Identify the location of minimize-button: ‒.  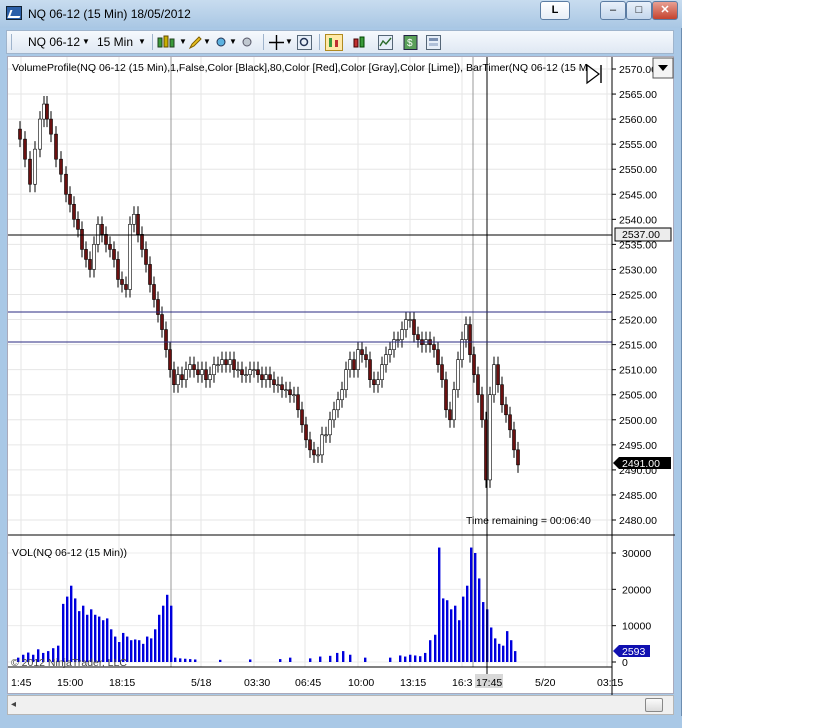
(613, 10).